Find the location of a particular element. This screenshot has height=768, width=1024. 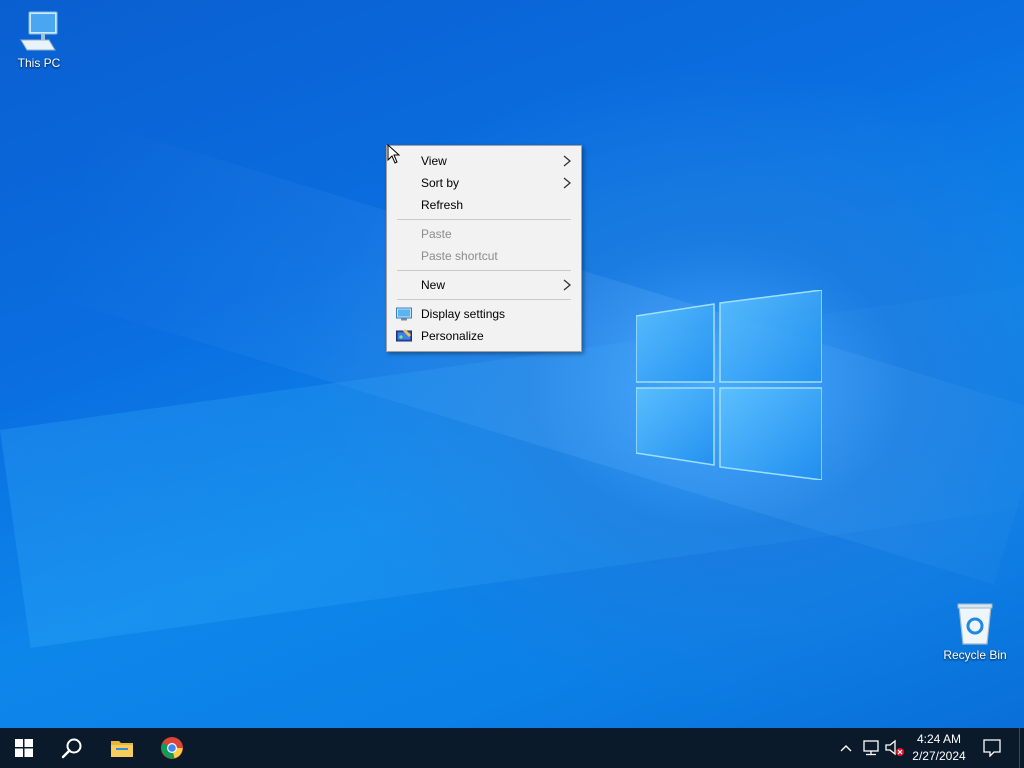

menu-item-display-settings: Display settings is located at coordinates (484, 314).